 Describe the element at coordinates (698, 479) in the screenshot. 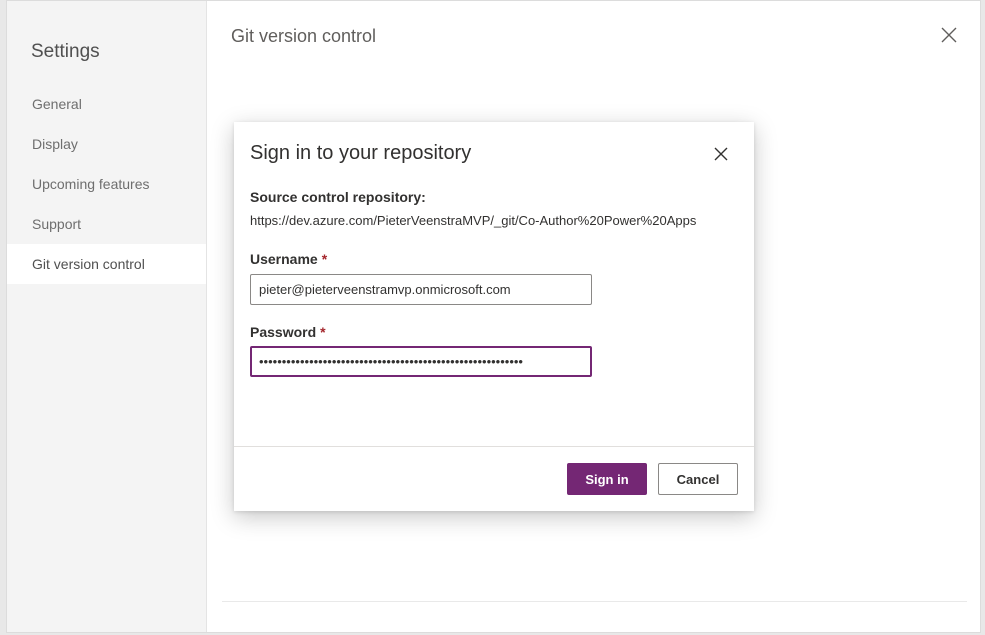

I see `cancel-button: Cancel` at that location.